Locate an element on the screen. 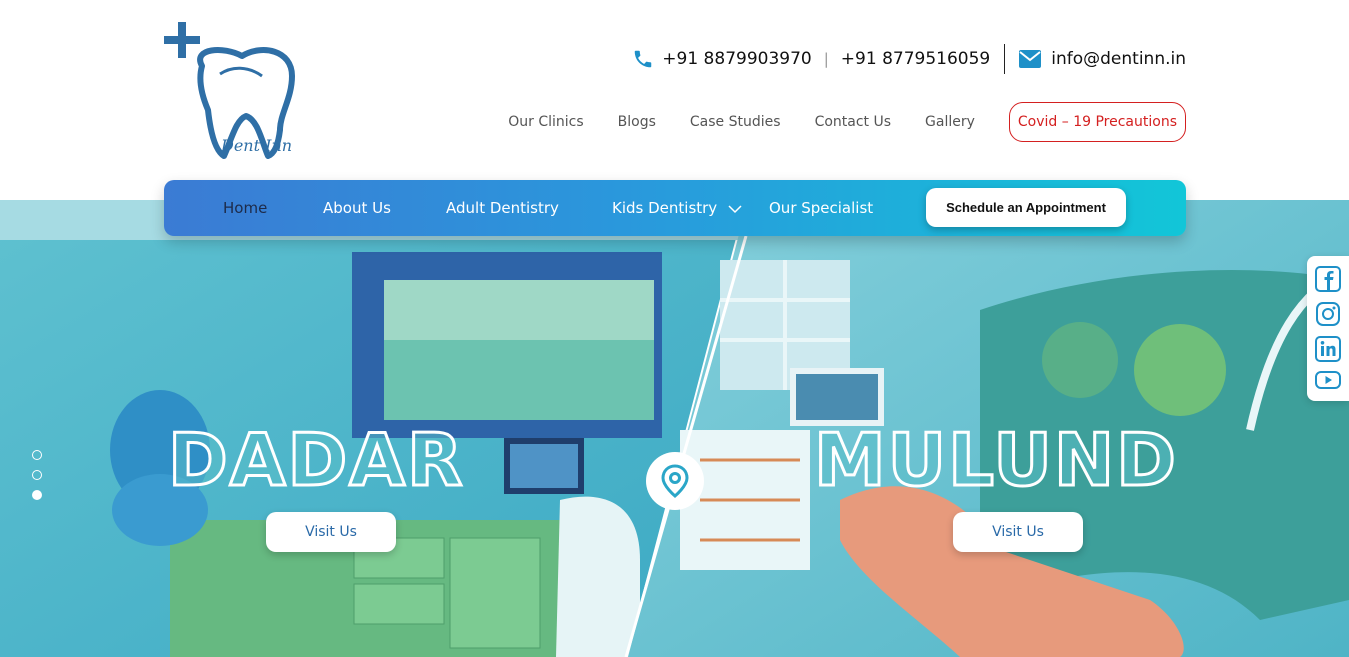 The image size is (1349, 657). phone-icon is located at coordinates (643, 59).